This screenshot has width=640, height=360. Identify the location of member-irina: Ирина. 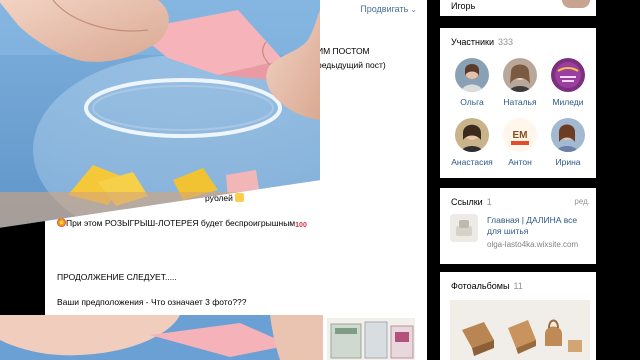
(568, 142).